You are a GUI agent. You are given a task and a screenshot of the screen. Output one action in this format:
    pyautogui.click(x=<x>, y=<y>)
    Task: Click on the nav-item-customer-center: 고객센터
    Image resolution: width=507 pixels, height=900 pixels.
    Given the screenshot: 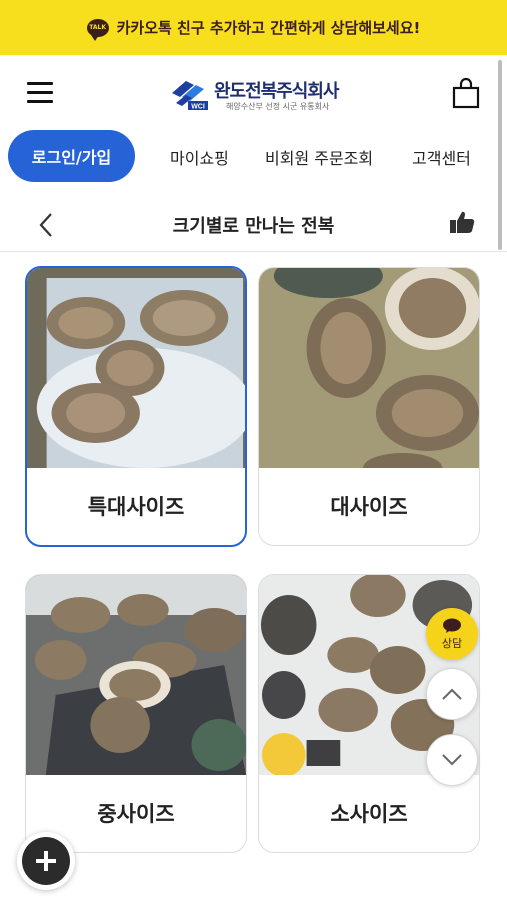 What is the action you would take?
    pyautogui.click(x=441, y=157)
    